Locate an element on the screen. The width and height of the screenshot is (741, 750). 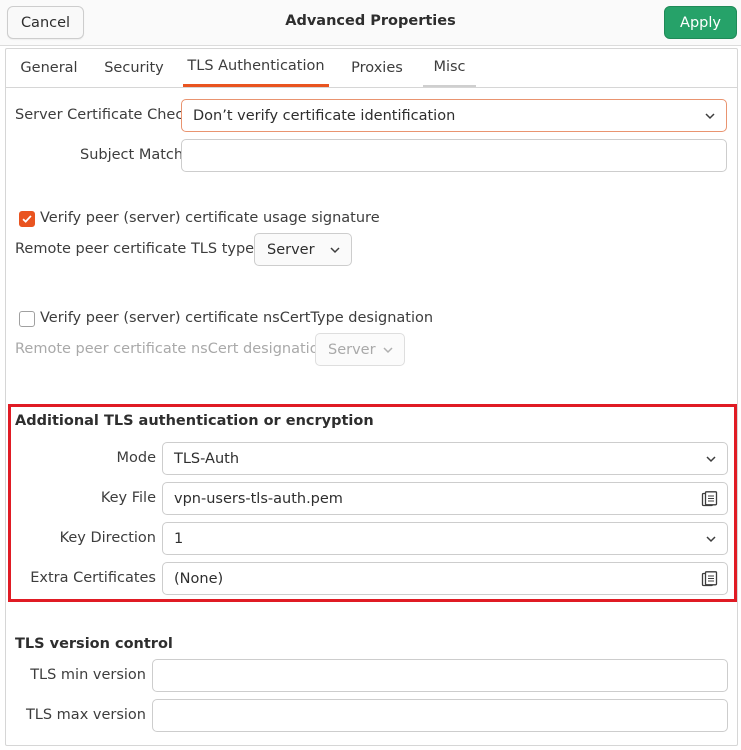
nscert-designation-combo: Server is located at coordinates (360, 349).